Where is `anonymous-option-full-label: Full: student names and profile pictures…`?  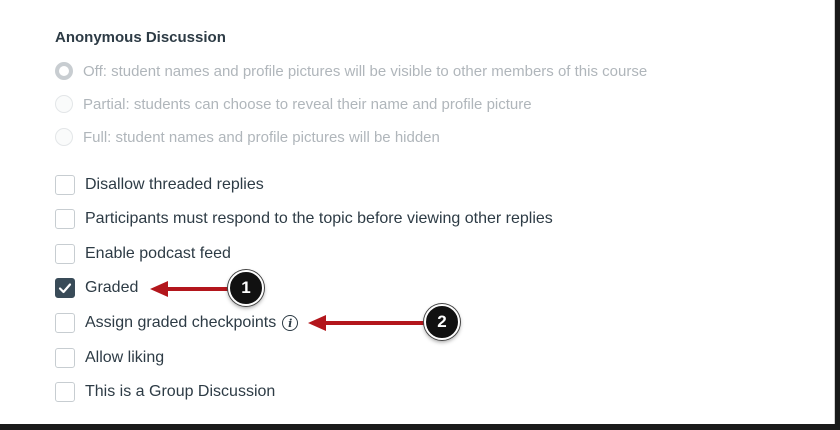
anonymous-option-full-label: Full: student names and profile pictures… is located at coordinates (261, 137).